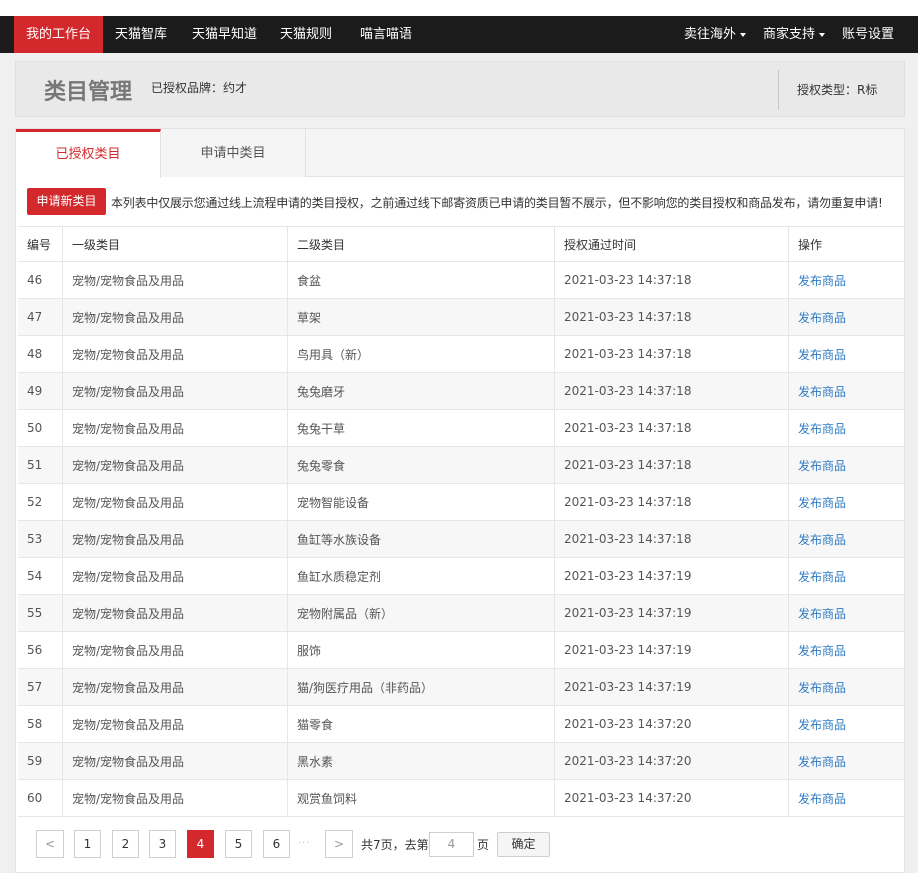  Describe the element at coordinates (88, 153) in the screenshot. I see `tab-authorized-categories: 已授权类目` at that location.